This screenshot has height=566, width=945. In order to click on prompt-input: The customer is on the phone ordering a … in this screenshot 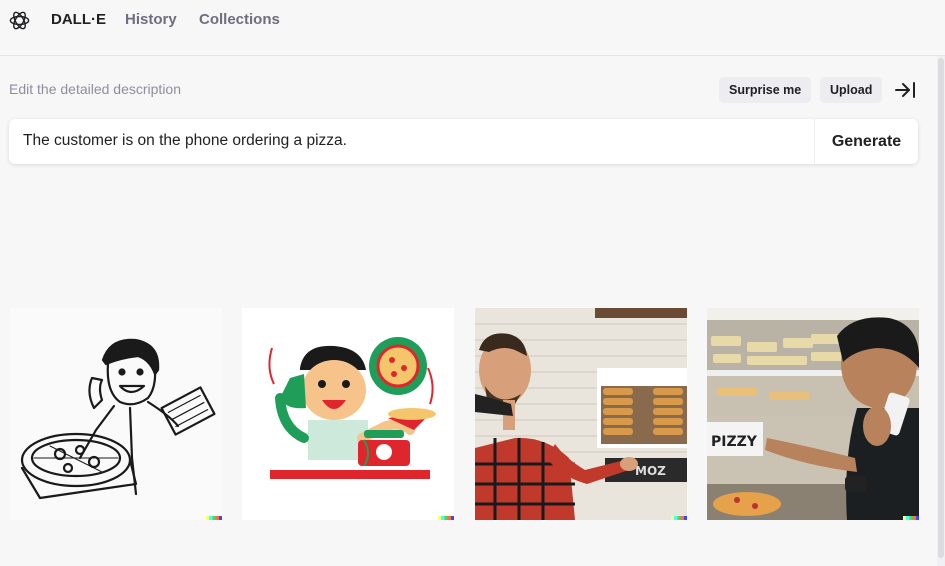, I will do `click(185, 141)`.